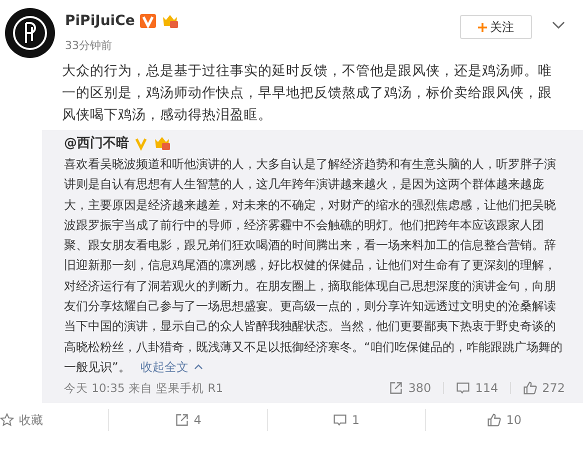  I want to click on star-icon, so click(7, 420).